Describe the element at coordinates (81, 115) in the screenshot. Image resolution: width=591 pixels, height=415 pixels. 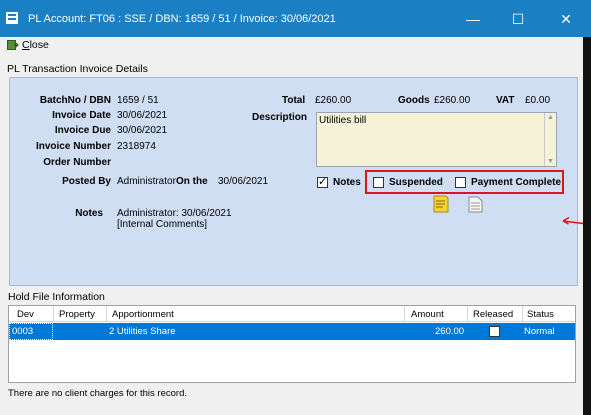
I see `invoice-date-label: Invoice Date` at that location.